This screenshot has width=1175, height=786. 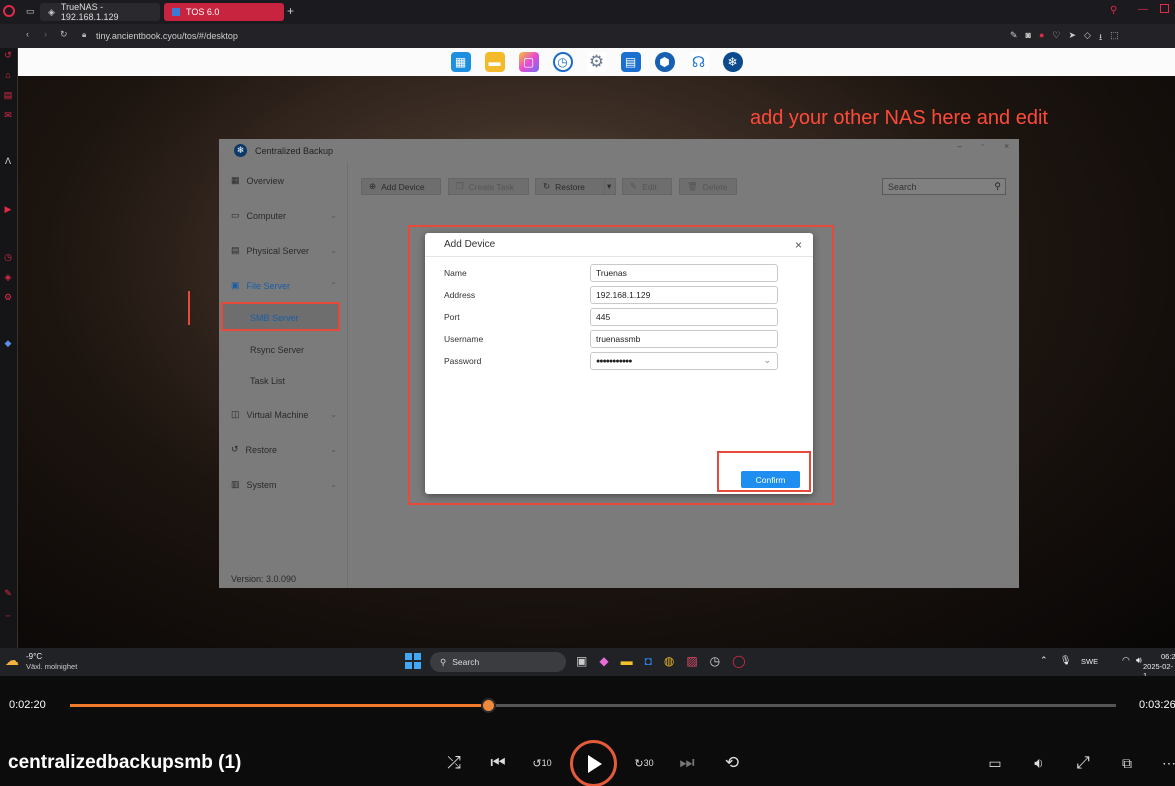 I want to click on sidebar-item-overview: ▦ Overview, so click(x=284, y=180).